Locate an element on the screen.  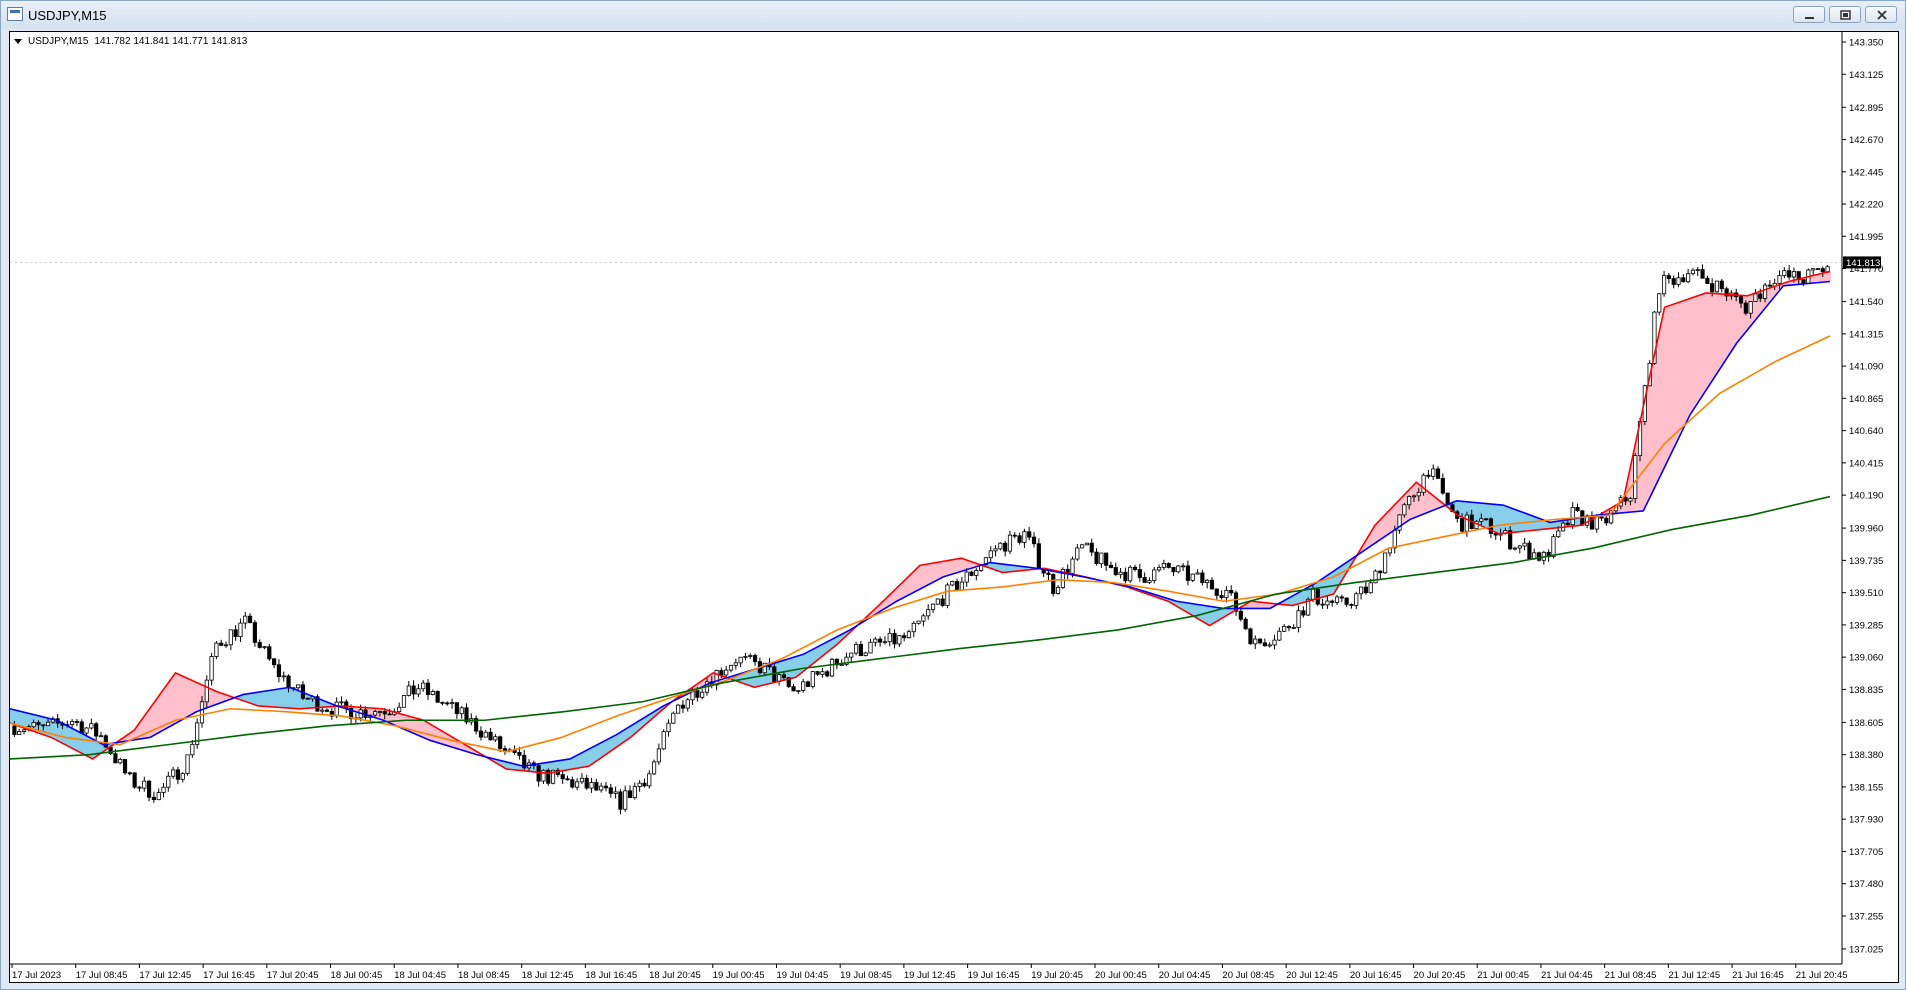
y-tick-label: 138.835 is located at coordinates (1866, 690).